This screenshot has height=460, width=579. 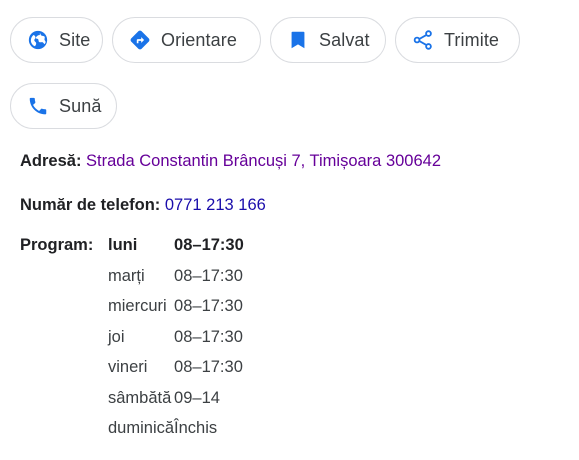 I want to click on hours-label: Program:, so click(x=57, y=245).